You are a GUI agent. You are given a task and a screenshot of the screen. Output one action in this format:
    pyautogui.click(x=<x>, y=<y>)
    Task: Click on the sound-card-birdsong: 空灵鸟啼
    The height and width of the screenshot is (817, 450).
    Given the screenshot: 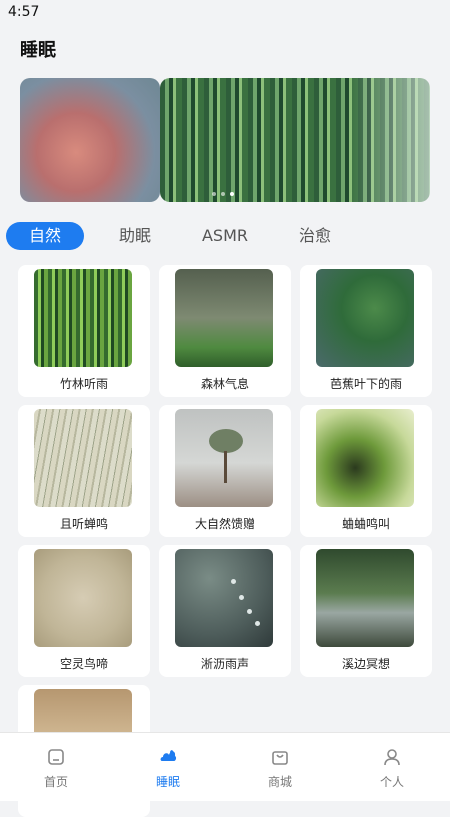 What is the action you would take?
    pyautogui.click(x=84, y=611)
    